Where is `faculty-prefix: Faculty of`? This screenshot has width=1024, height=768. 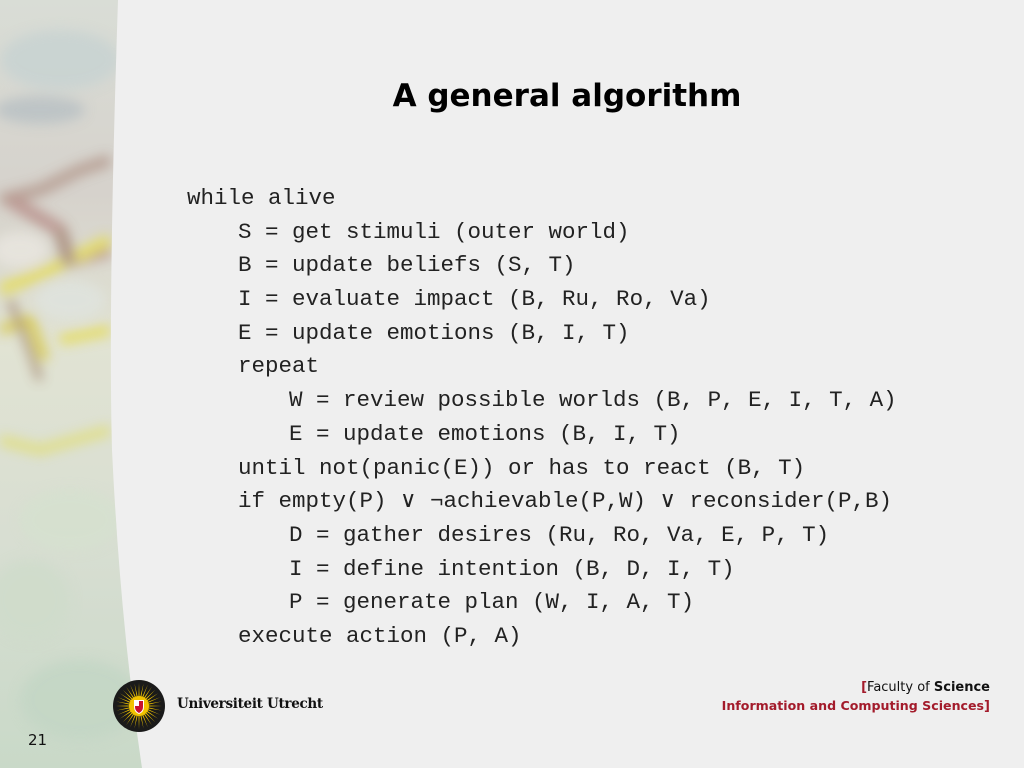
faculty-prefix: Faculty of is located at coordinates (900, 687).